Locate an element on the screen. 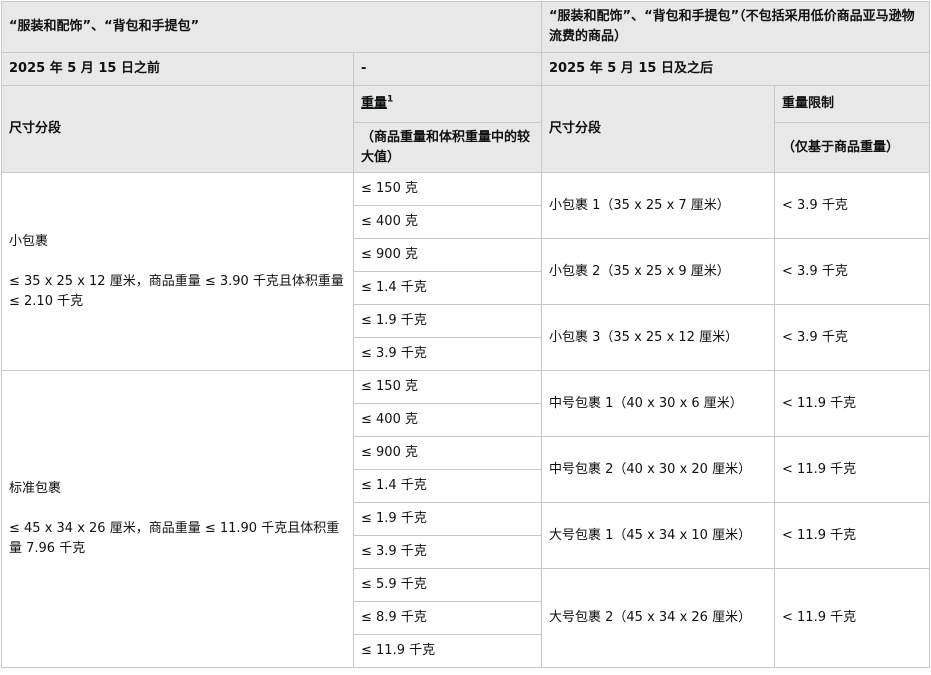  col-header-weight-note: （商品重量和体积重量中的较大值） is located at coordinates (447, 147).